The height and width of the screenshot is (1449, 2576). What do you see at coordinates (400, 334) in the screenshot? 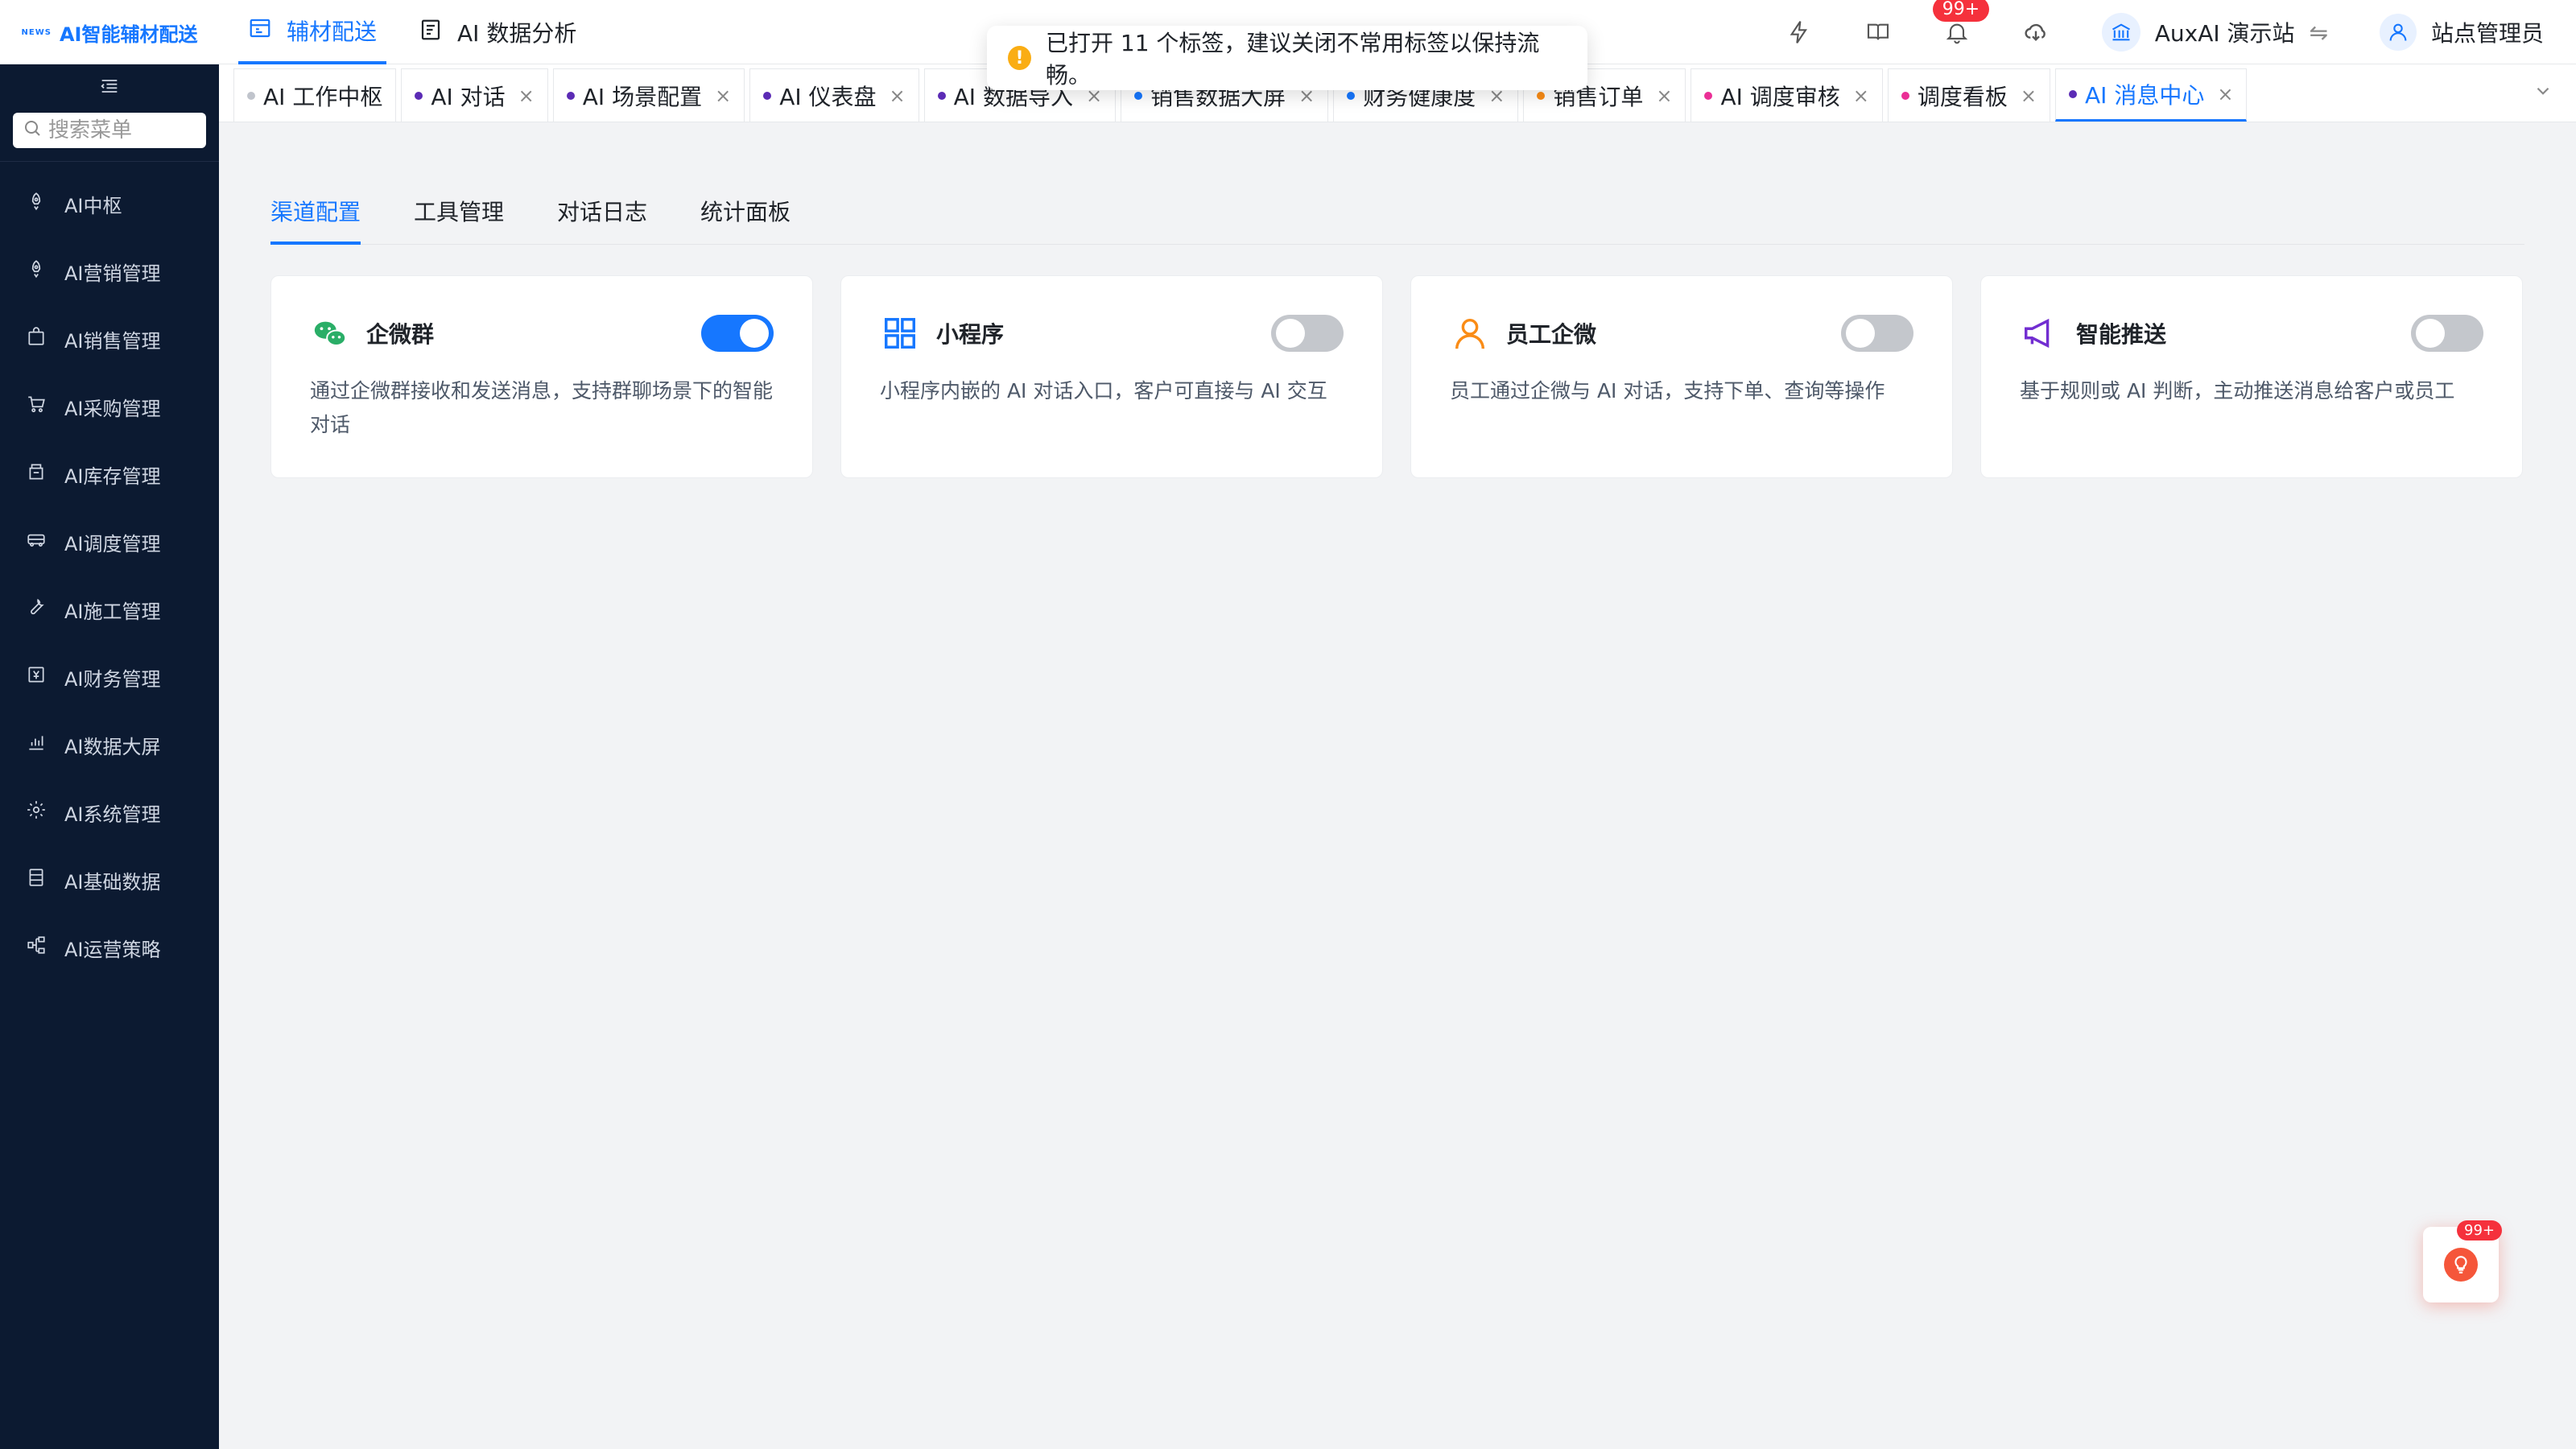
I see `card-title: 企微群` at bounding box center [400, 334].